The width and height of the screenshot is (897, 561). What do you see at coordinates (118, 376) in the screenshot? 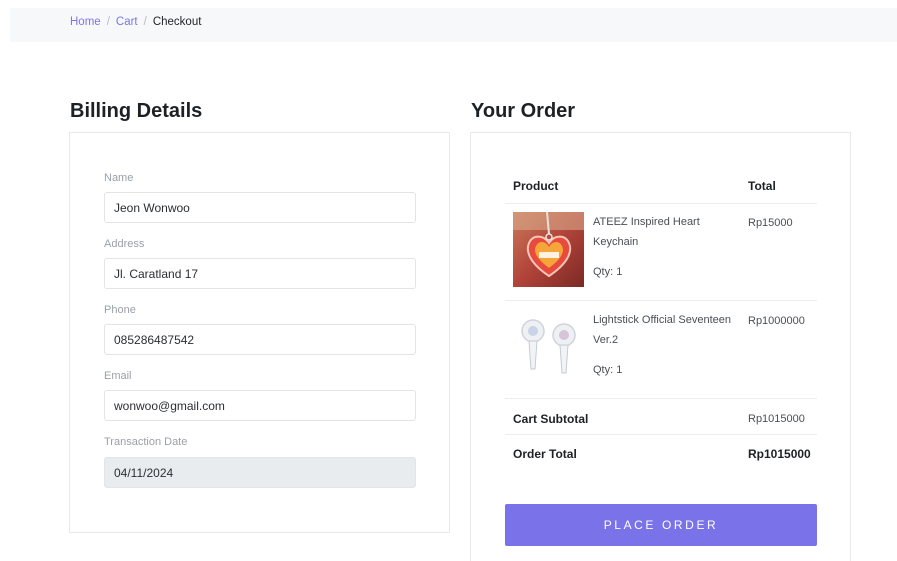
I see `email-label: Email` at bounding box center [118, 376].